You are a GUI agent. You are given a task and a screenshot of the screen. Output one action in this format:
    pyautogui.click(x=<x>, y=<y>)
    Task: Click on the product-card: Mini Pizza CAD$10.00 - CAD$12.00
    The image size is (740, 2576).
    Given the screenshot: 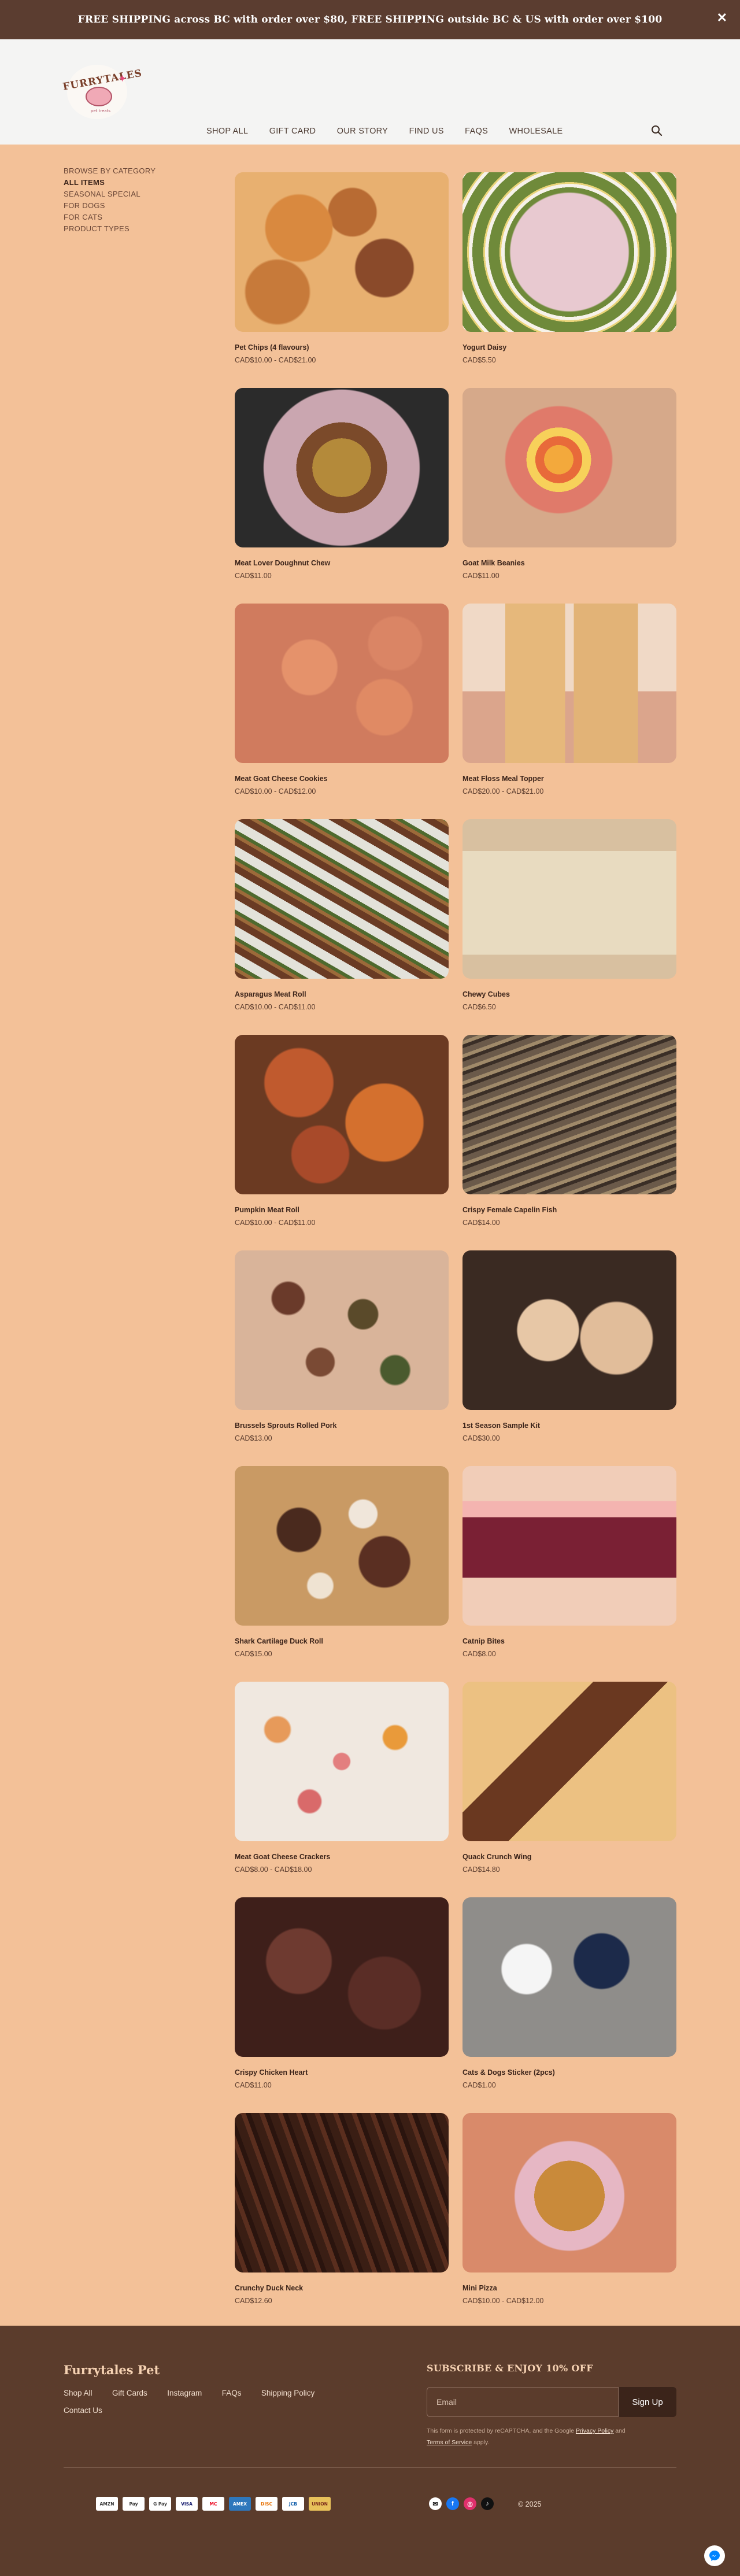 What is the action you would take?
    pyautogui.click(x=569, y=2209)
    